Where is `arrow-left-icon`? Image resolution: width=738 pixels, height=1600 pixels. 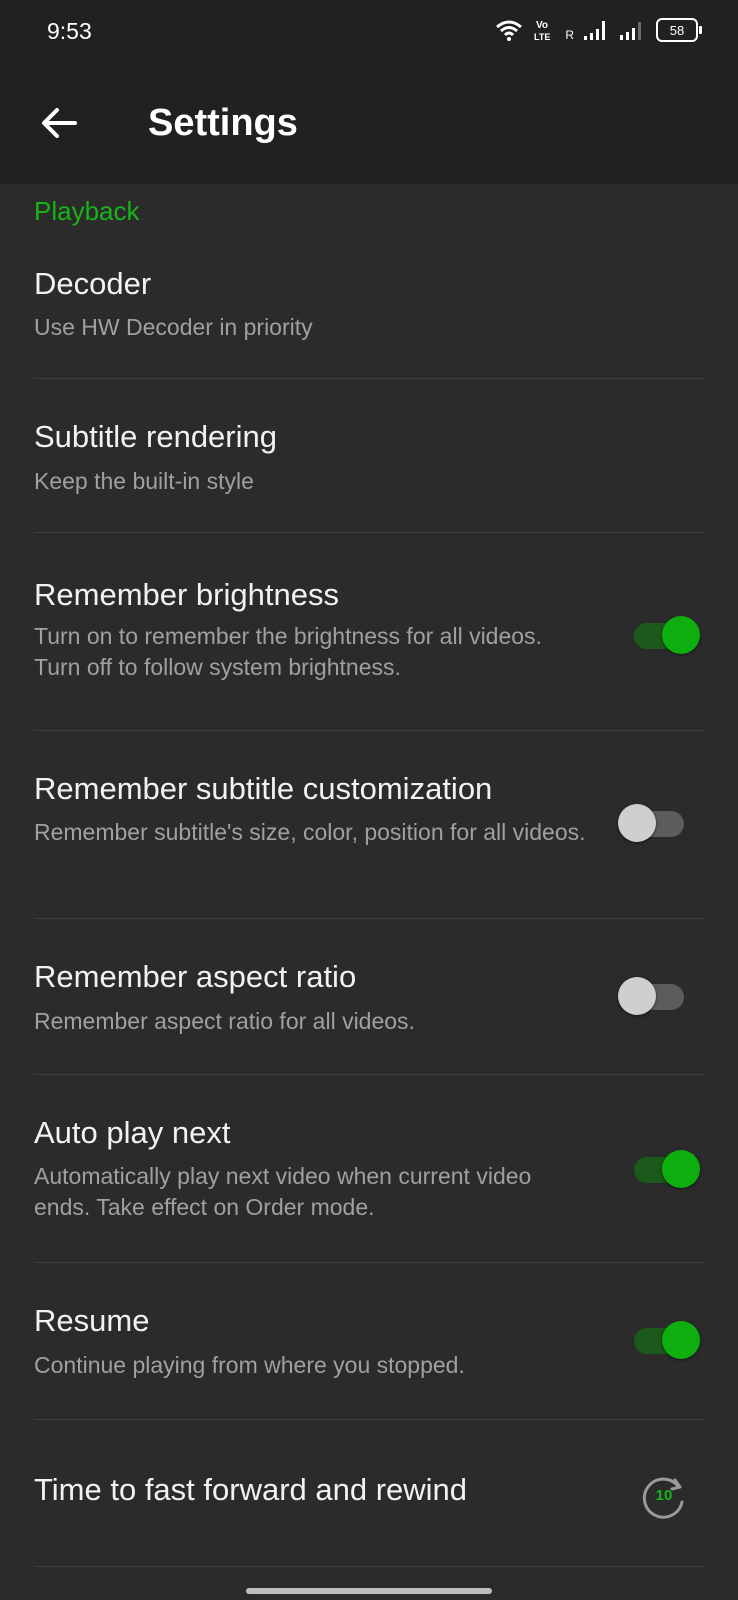 arrow-left-icon is located at coordinates (59, 123).